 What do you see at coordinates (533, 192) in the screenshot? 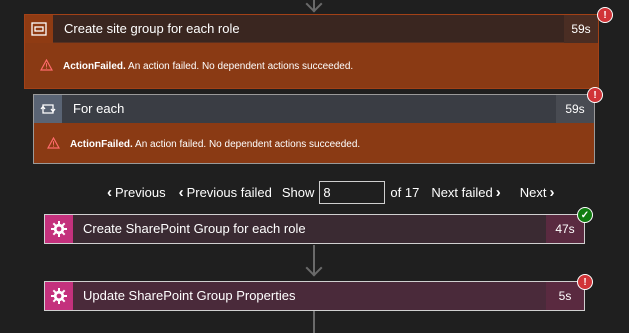
I see `next-label: Next` at bounding box center [533, 192].